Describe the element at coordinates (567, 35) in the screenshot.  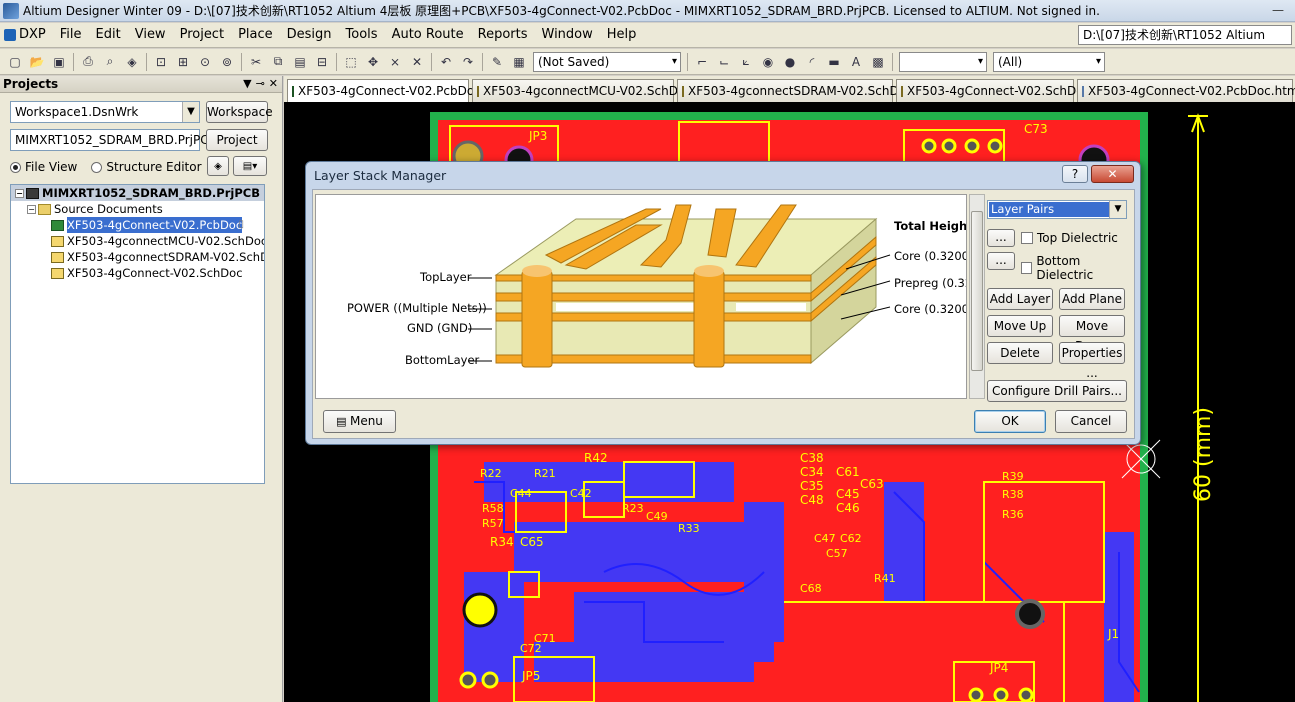
I see `menu-window: Window` at that location.